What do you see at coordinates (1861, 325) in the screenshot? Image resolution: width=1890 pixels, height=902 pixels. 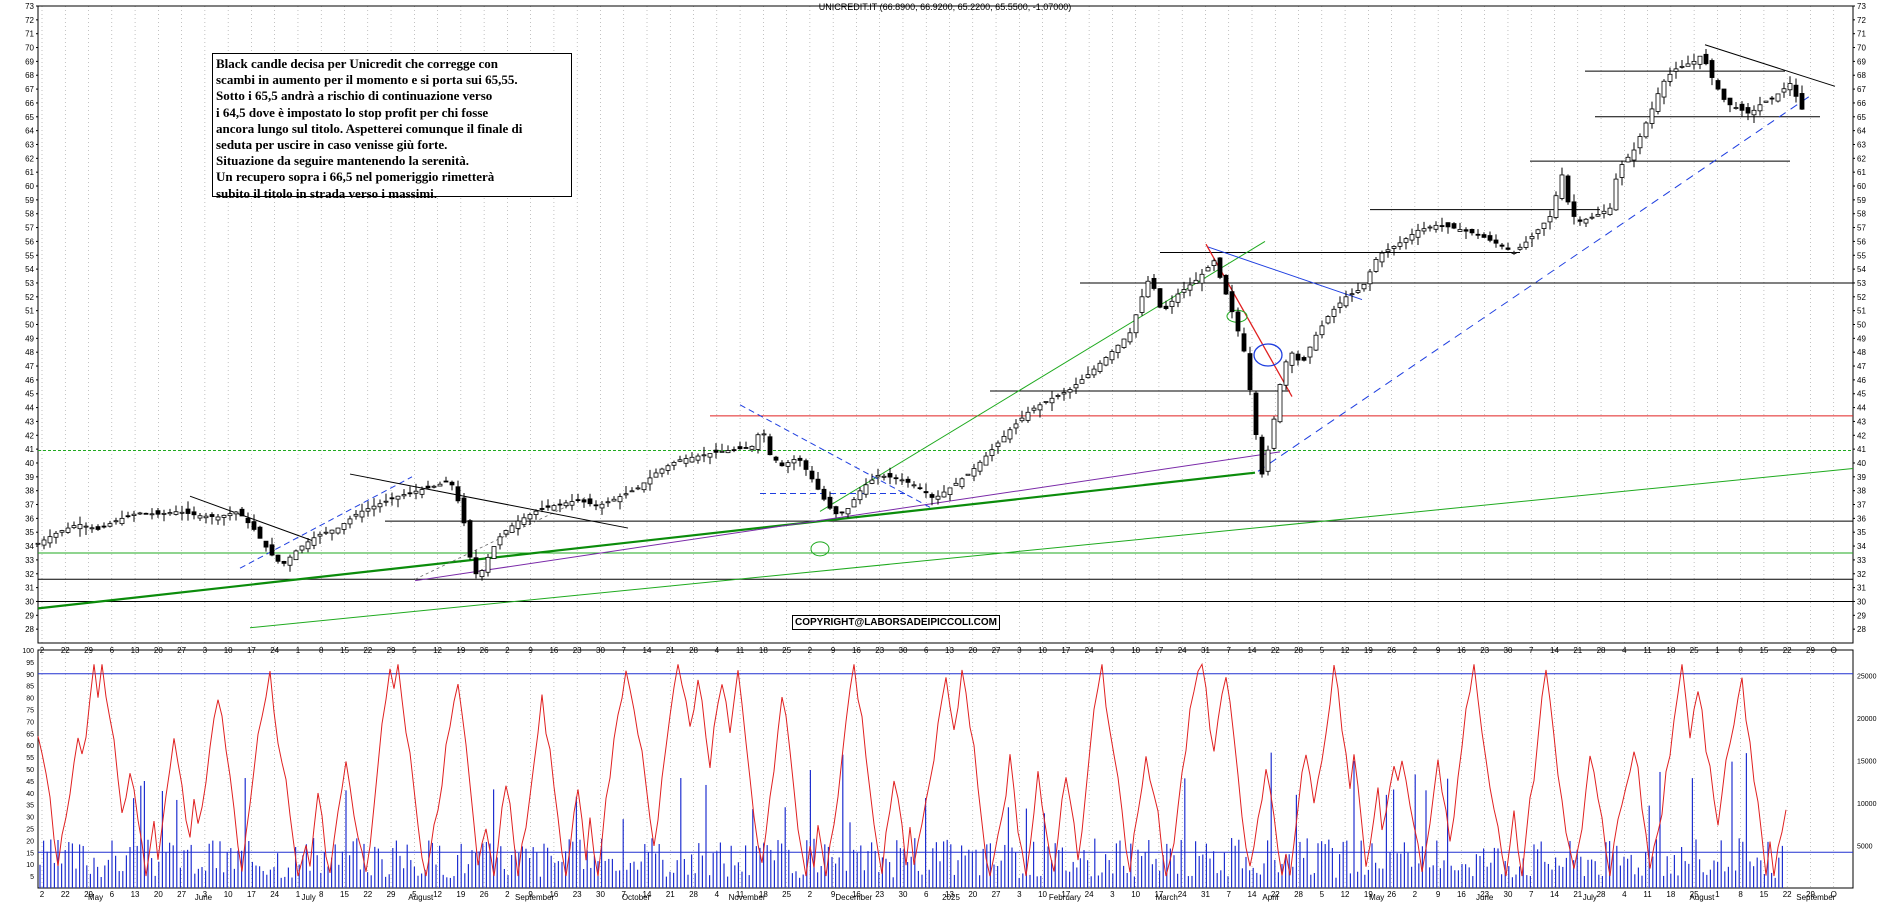 I see `y-tick-label: 50` at bounding box center [1861, 325].